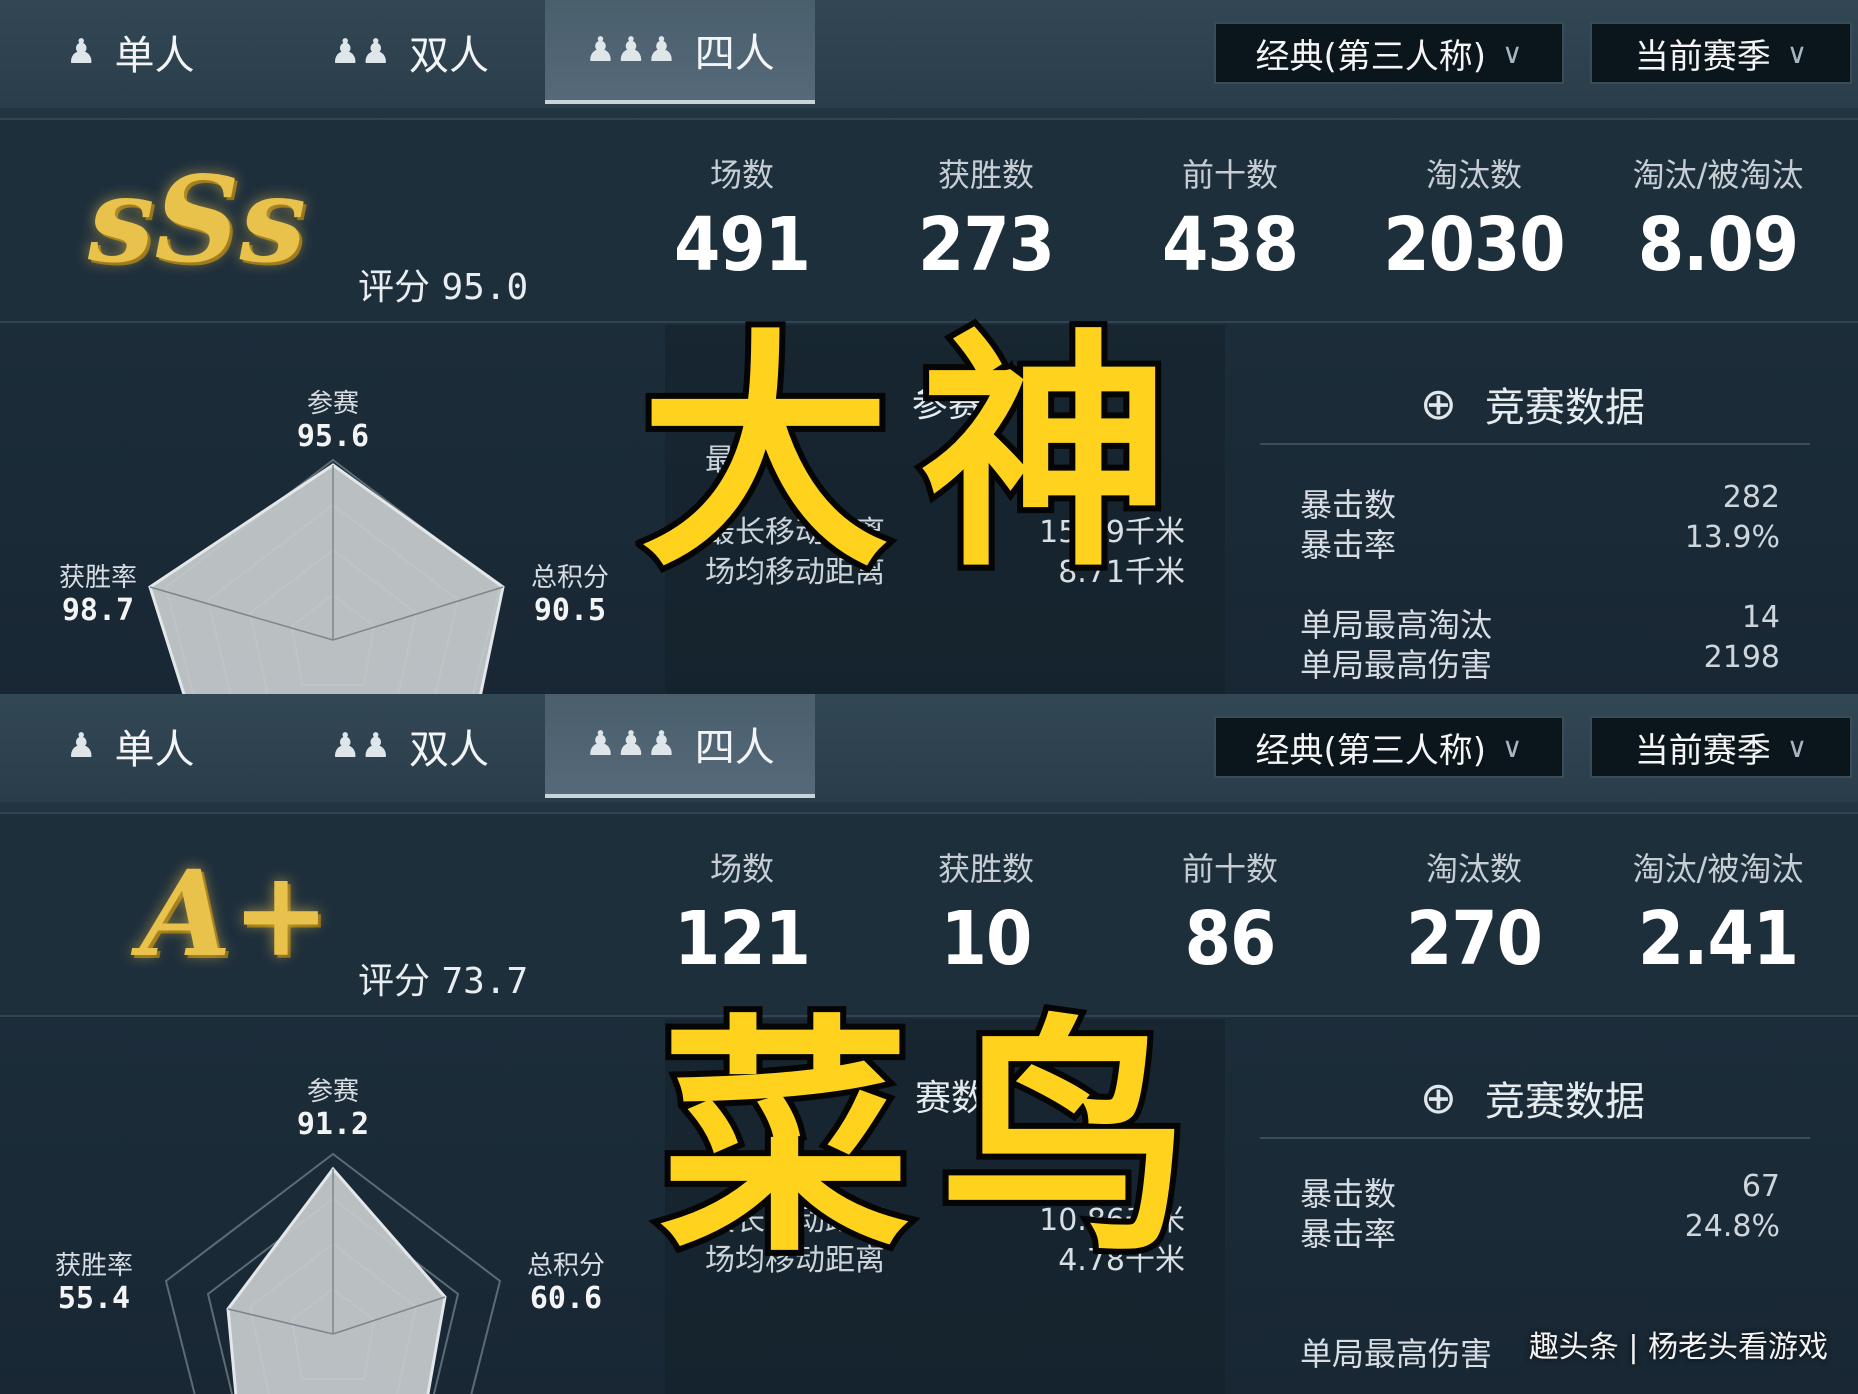 This screenshot has height=1394, width=1858. What do you see at coordinates (570, 610) in the screenshot?
I see `radar-value-total-points: 90.5` at bounding box center [570, 610].